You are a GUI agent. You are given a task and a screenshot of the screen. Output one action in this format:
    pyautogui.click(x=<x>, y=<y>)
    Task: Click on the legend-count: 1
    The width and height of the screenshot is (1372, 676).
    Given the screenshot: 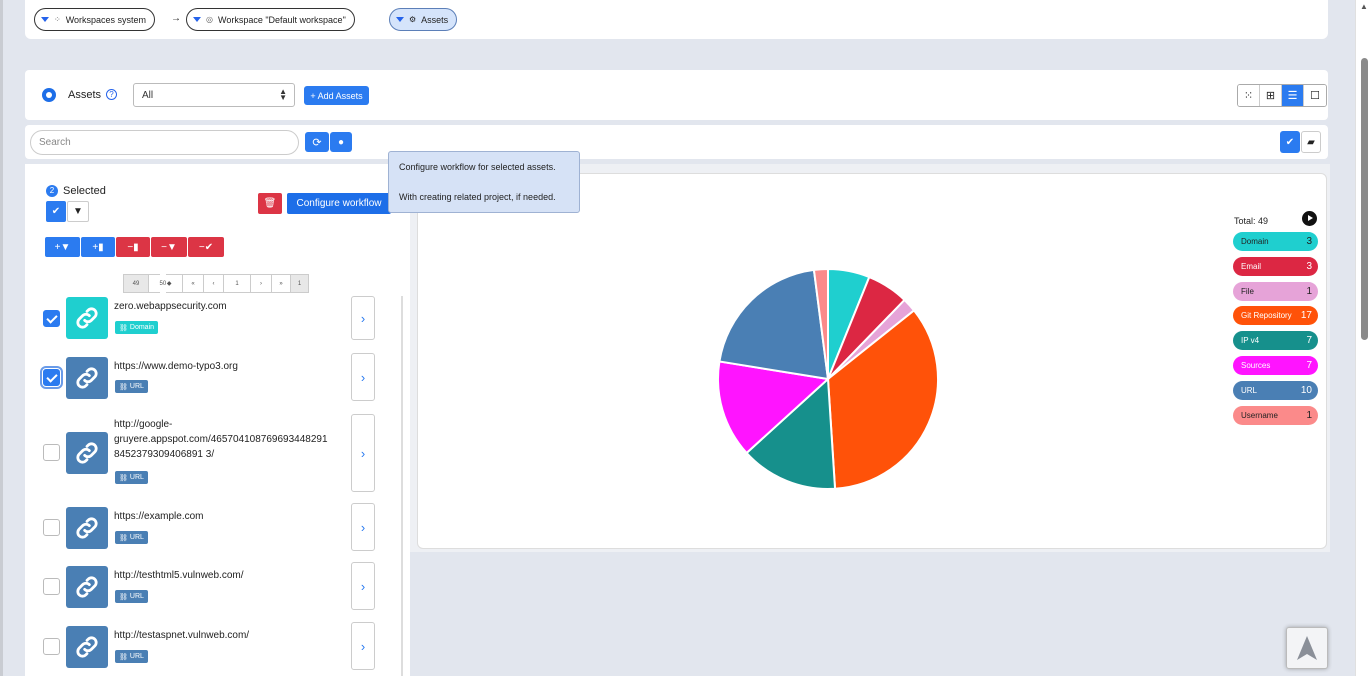 What is the action you would take?
    pyautogui.click(x=1309, y=291)
    